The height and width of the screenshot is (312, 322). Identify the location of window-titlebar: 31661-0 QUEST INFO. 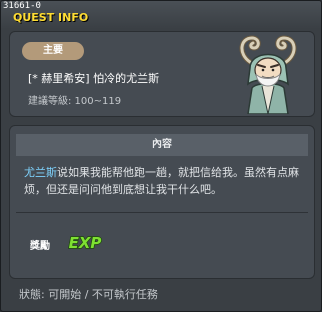
(161, 15).